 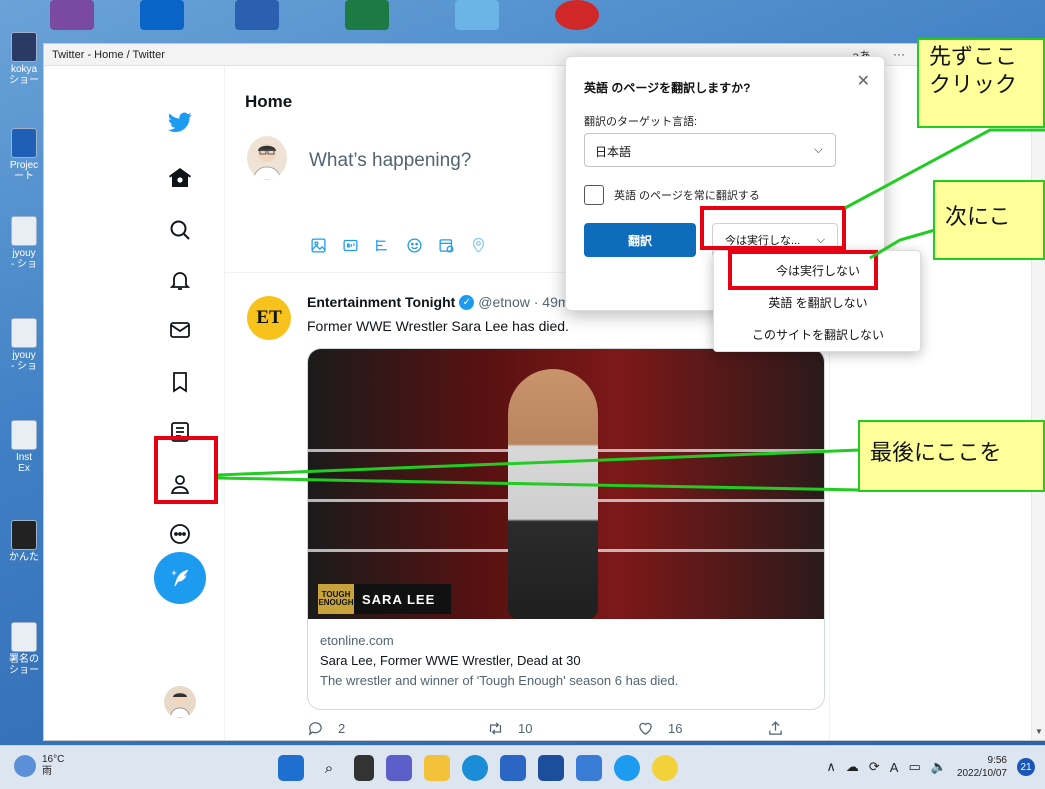 I want to click on callout-next: 次にこ, so click(x=989, y=220).